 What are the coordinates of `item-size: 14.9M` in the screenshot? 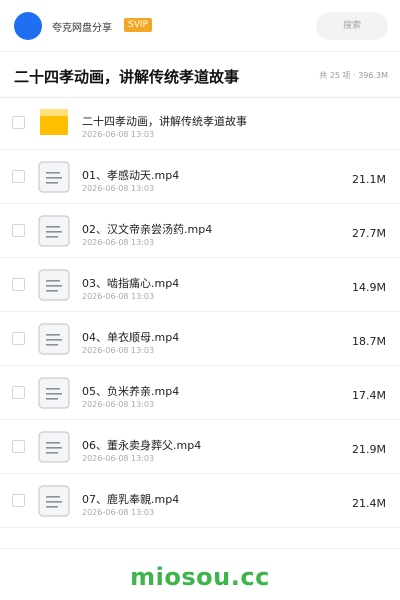 It's located at (369, 287).